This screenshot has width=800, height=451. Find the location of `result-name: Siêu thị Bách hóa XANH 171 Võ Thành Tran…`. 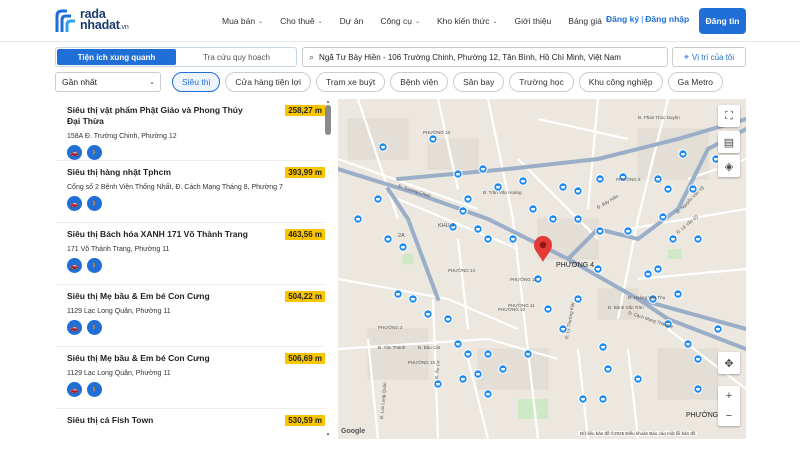

result-name: Siêu thị Bách hóa XANH 171 Võ Thành Tran… is located at coordinates (162, 234).